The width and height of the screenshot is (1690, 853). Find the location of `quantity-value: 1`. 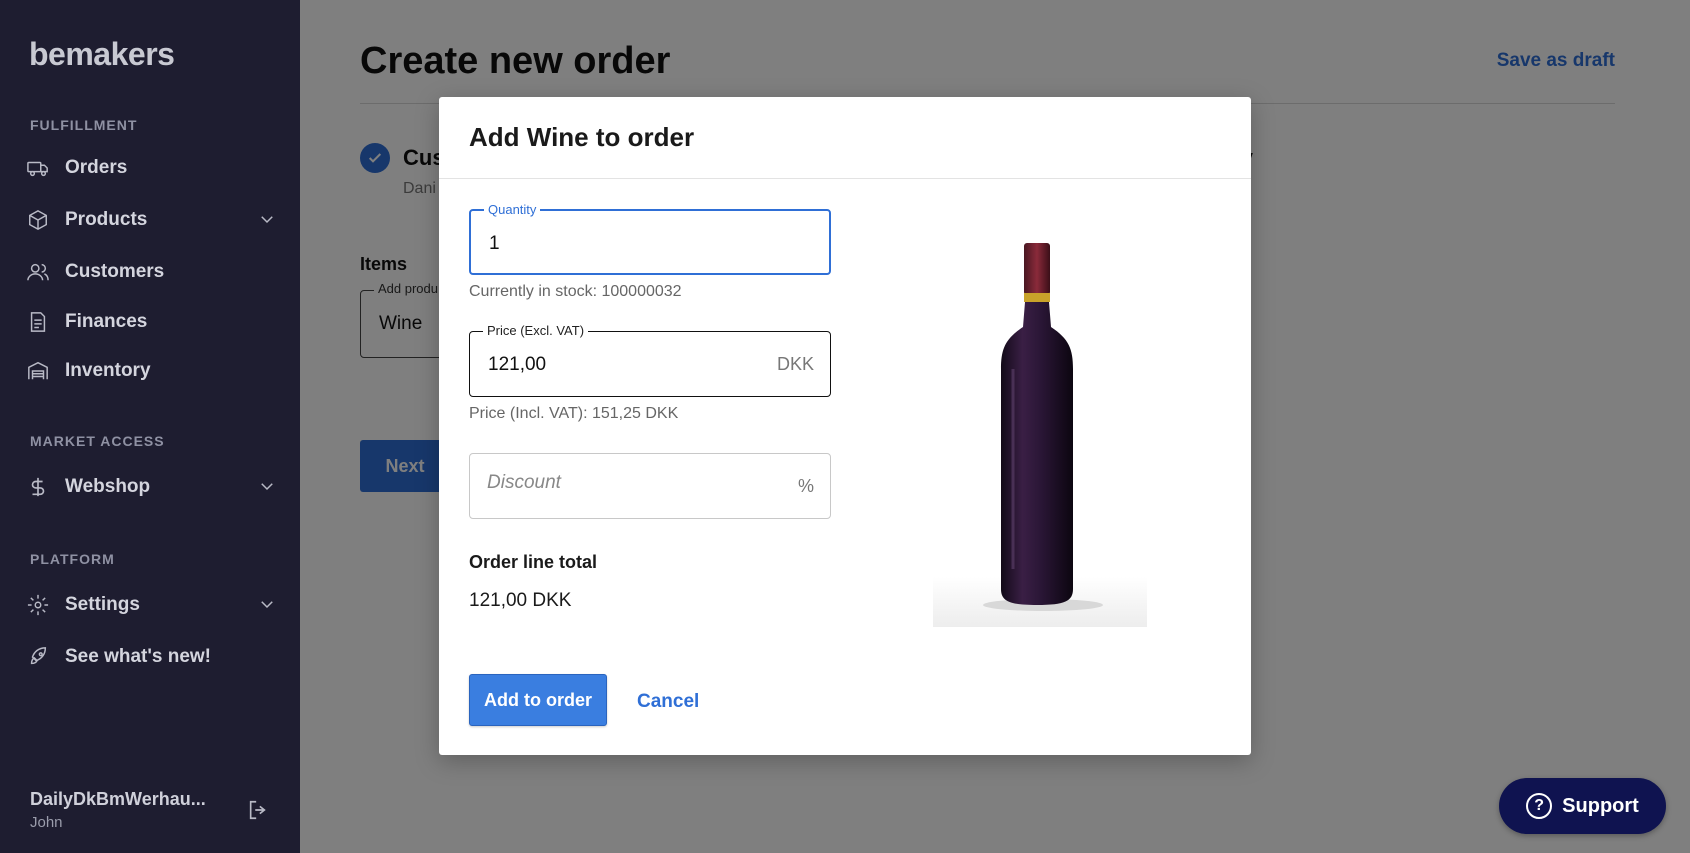

quantity-value: 1 is located at coordinates (494, 243).